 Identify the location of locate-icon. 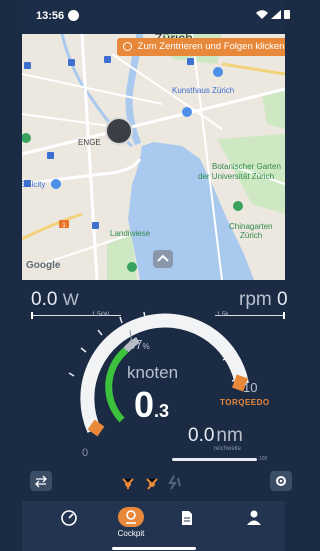
(127, 46).